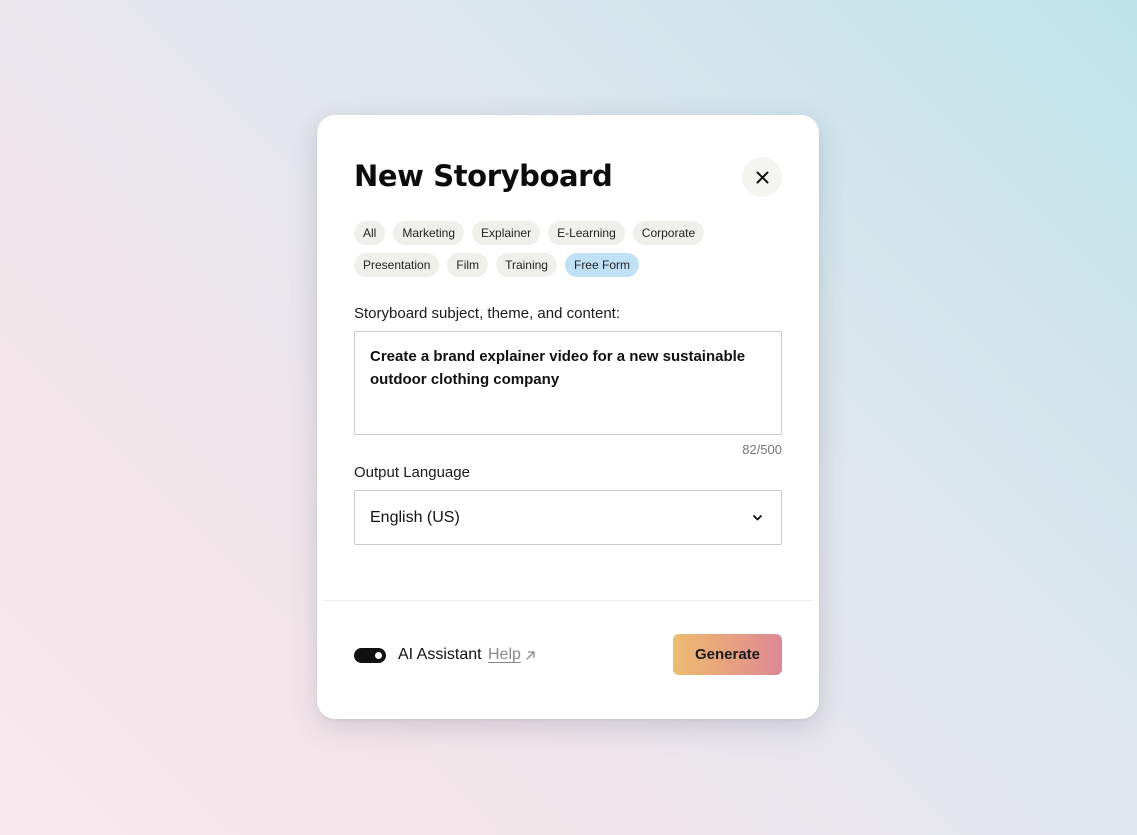  What do you see at coordinates (568, 517) in the screenshot?
I see `output-language-select: English (US)` at bounding box center [568, 517].